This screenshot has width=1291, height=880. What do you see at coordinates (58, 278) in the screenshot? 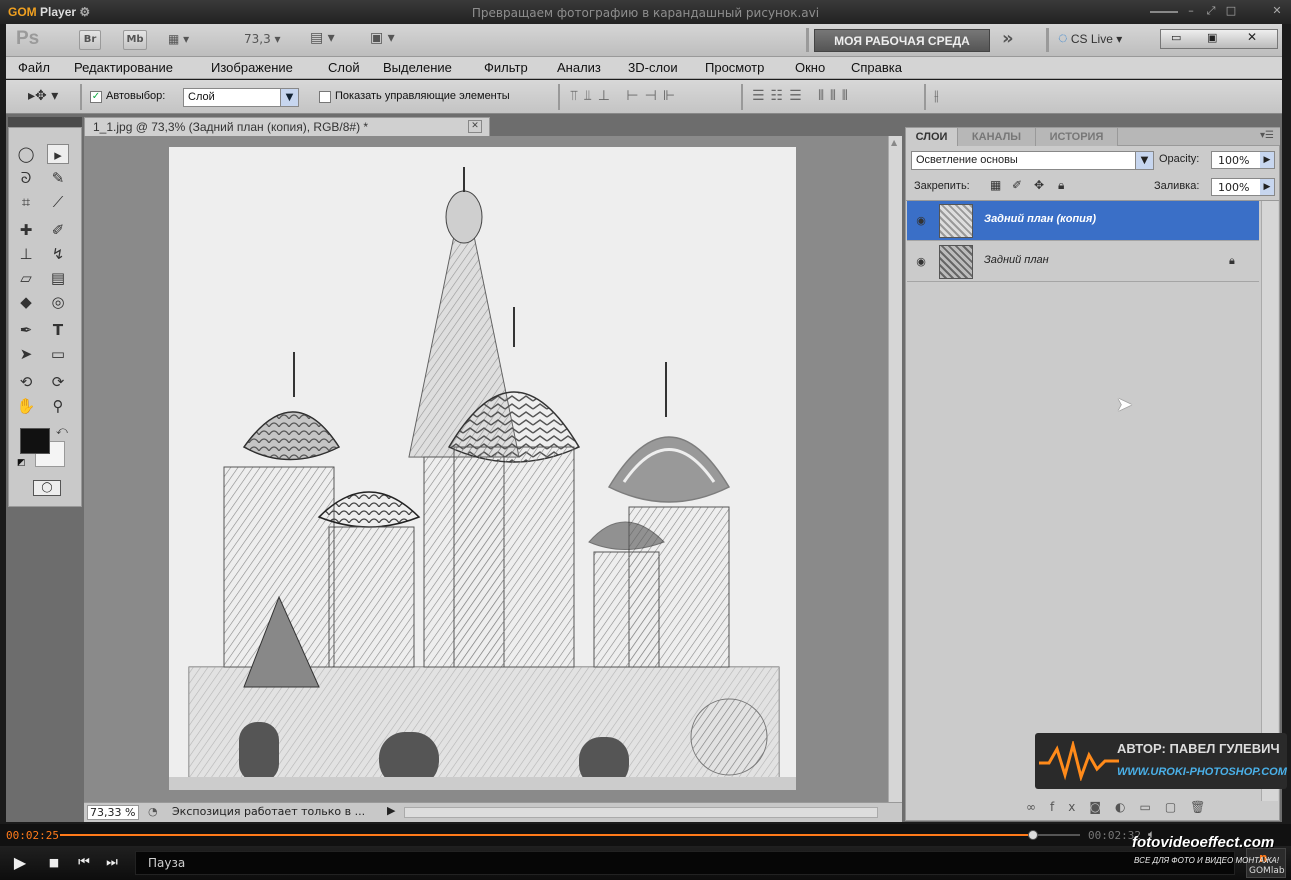
I see `gradient-tool-icon: ▤` at bounding box center [58, 278].